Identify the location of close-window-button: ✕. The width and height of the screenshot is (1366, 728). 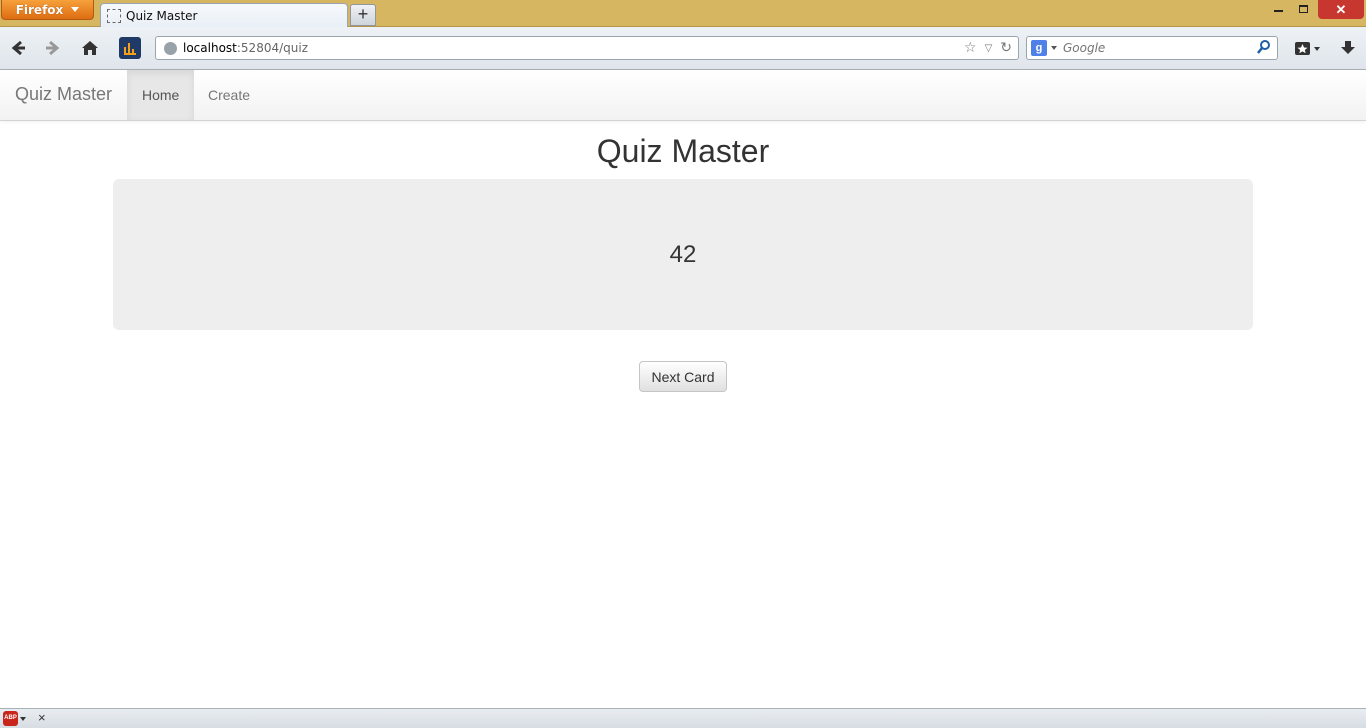
(1341, 9).